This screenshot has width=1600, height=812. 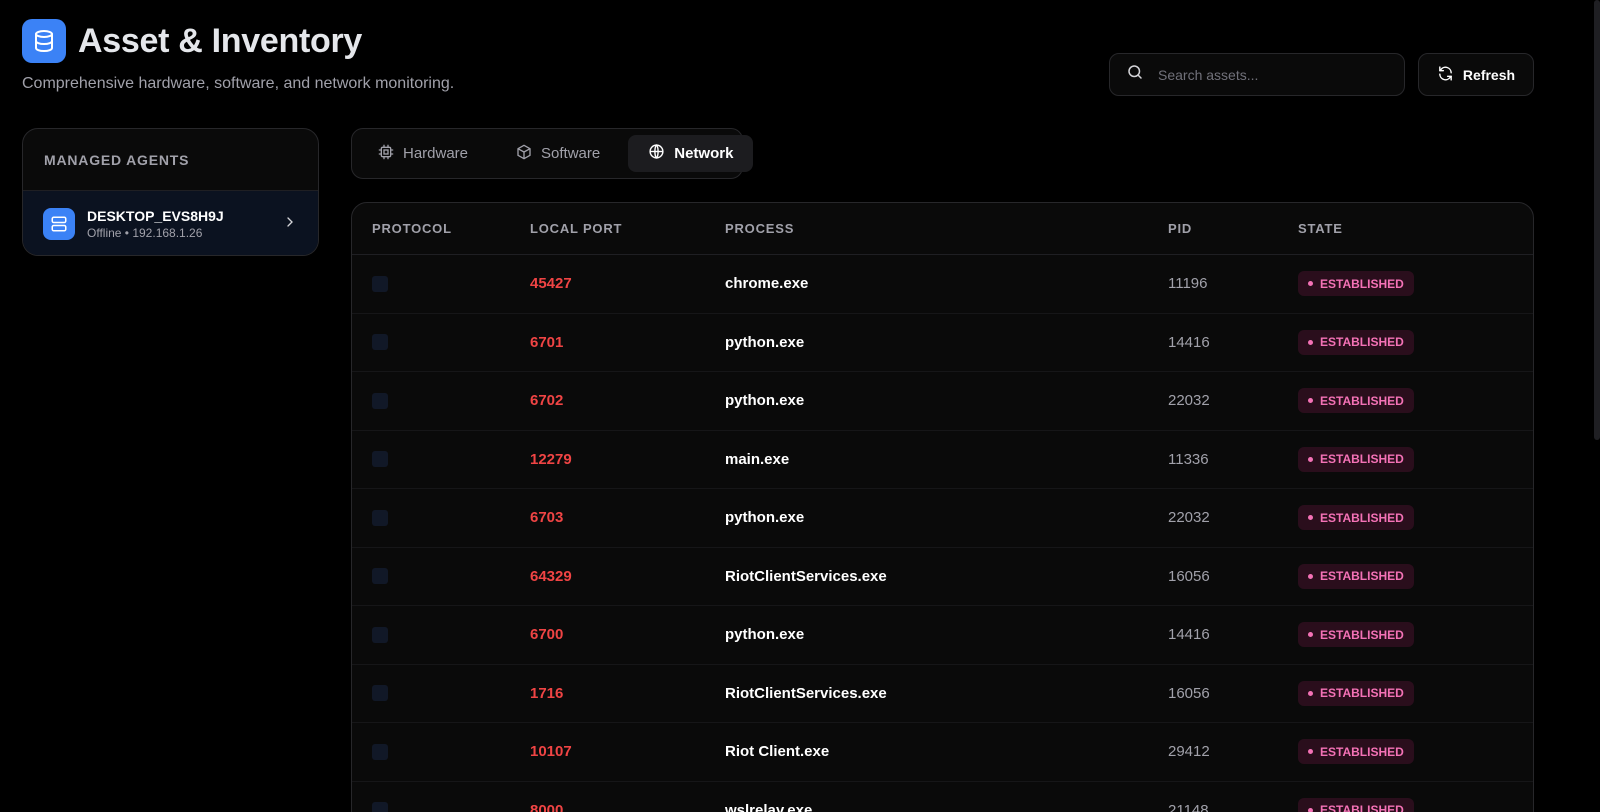 I want to click on local-port-cell: 8000, so click(x=547, y=806).